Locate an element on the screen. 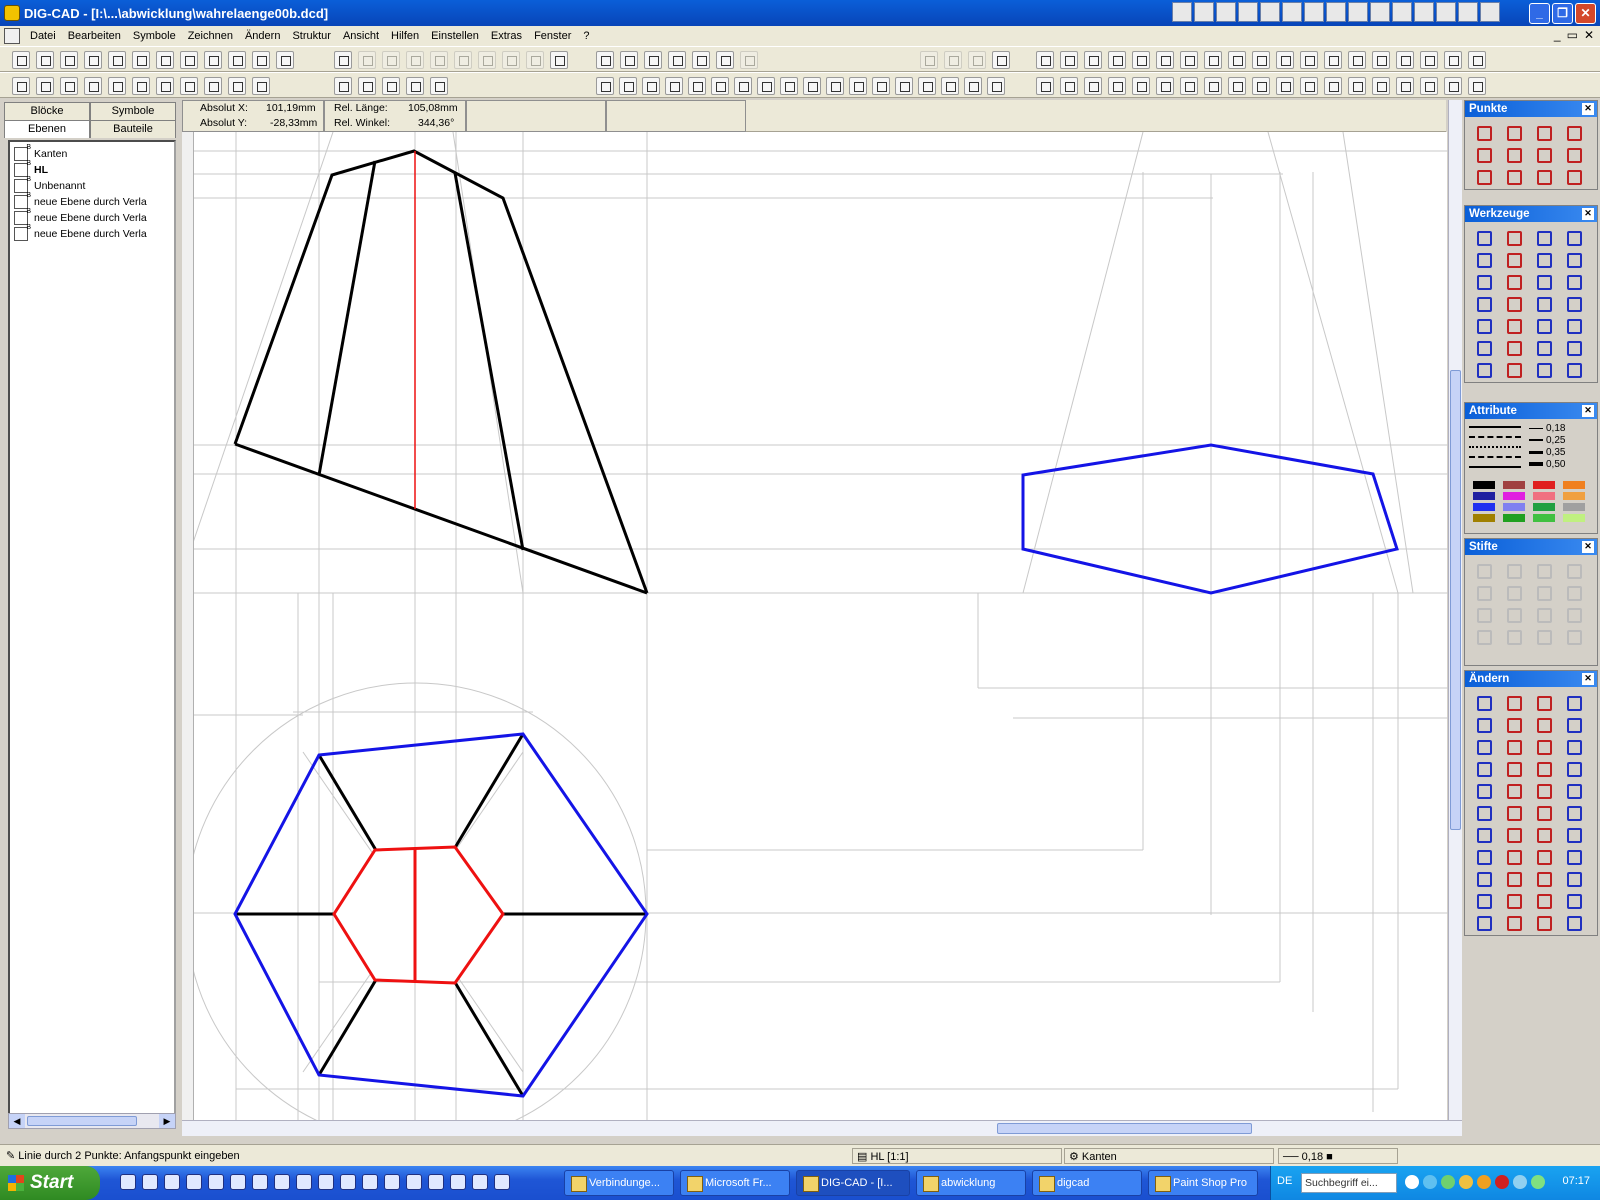 The width and height of the screenshot is (1600, 1200). menu-fenster: Fenster is located at coordinates (552, 36).